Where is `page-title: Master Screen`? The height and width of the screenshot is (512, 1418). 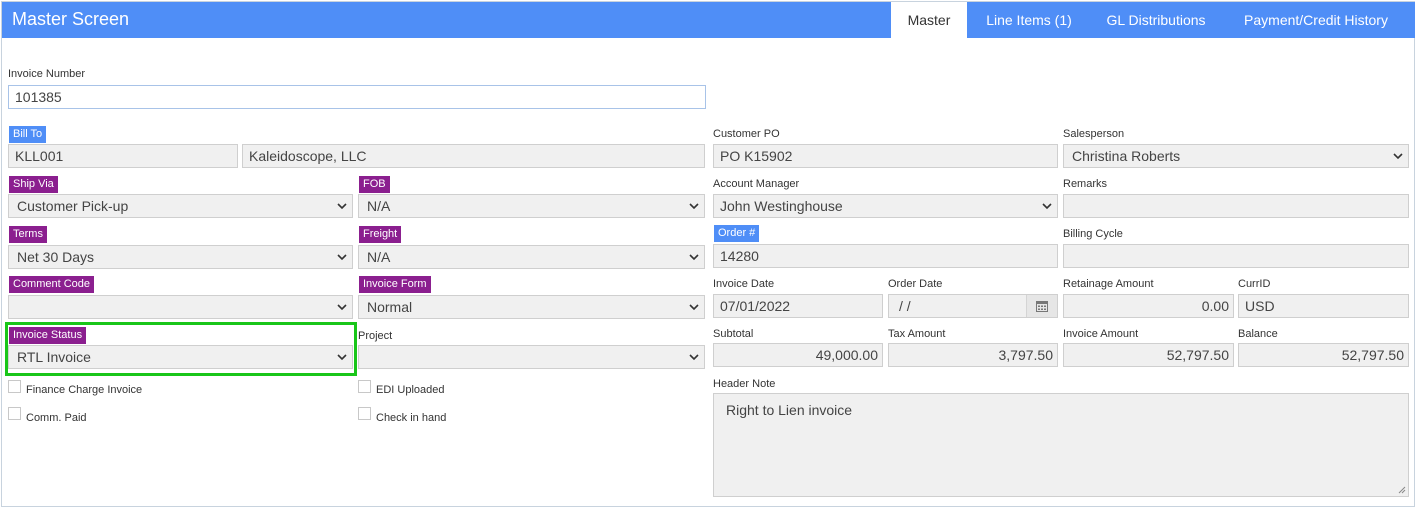 page-title: Master Screen is located at coordinates (71, 19).